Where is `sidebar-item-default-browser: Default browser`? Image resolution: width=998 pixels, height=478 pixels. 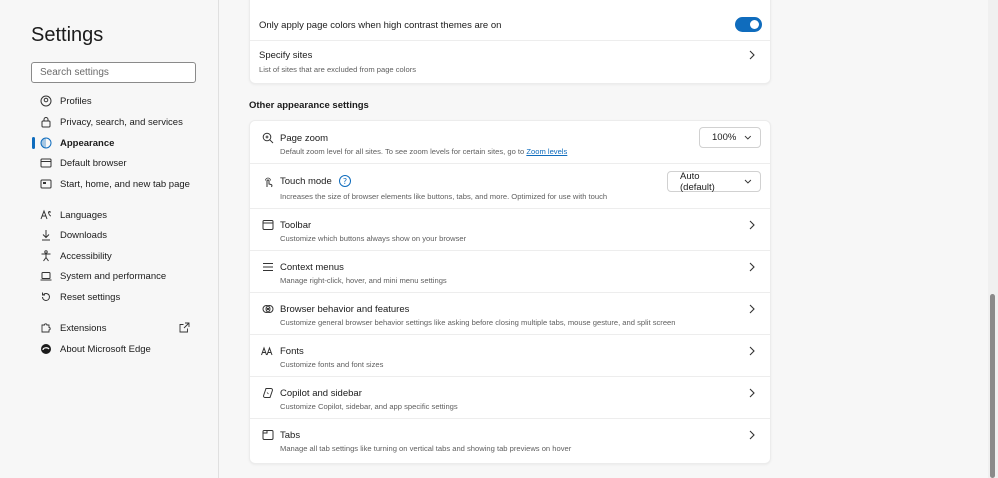 sidebar-item-default-browser: Default browser is located at coordinates (116, 163).